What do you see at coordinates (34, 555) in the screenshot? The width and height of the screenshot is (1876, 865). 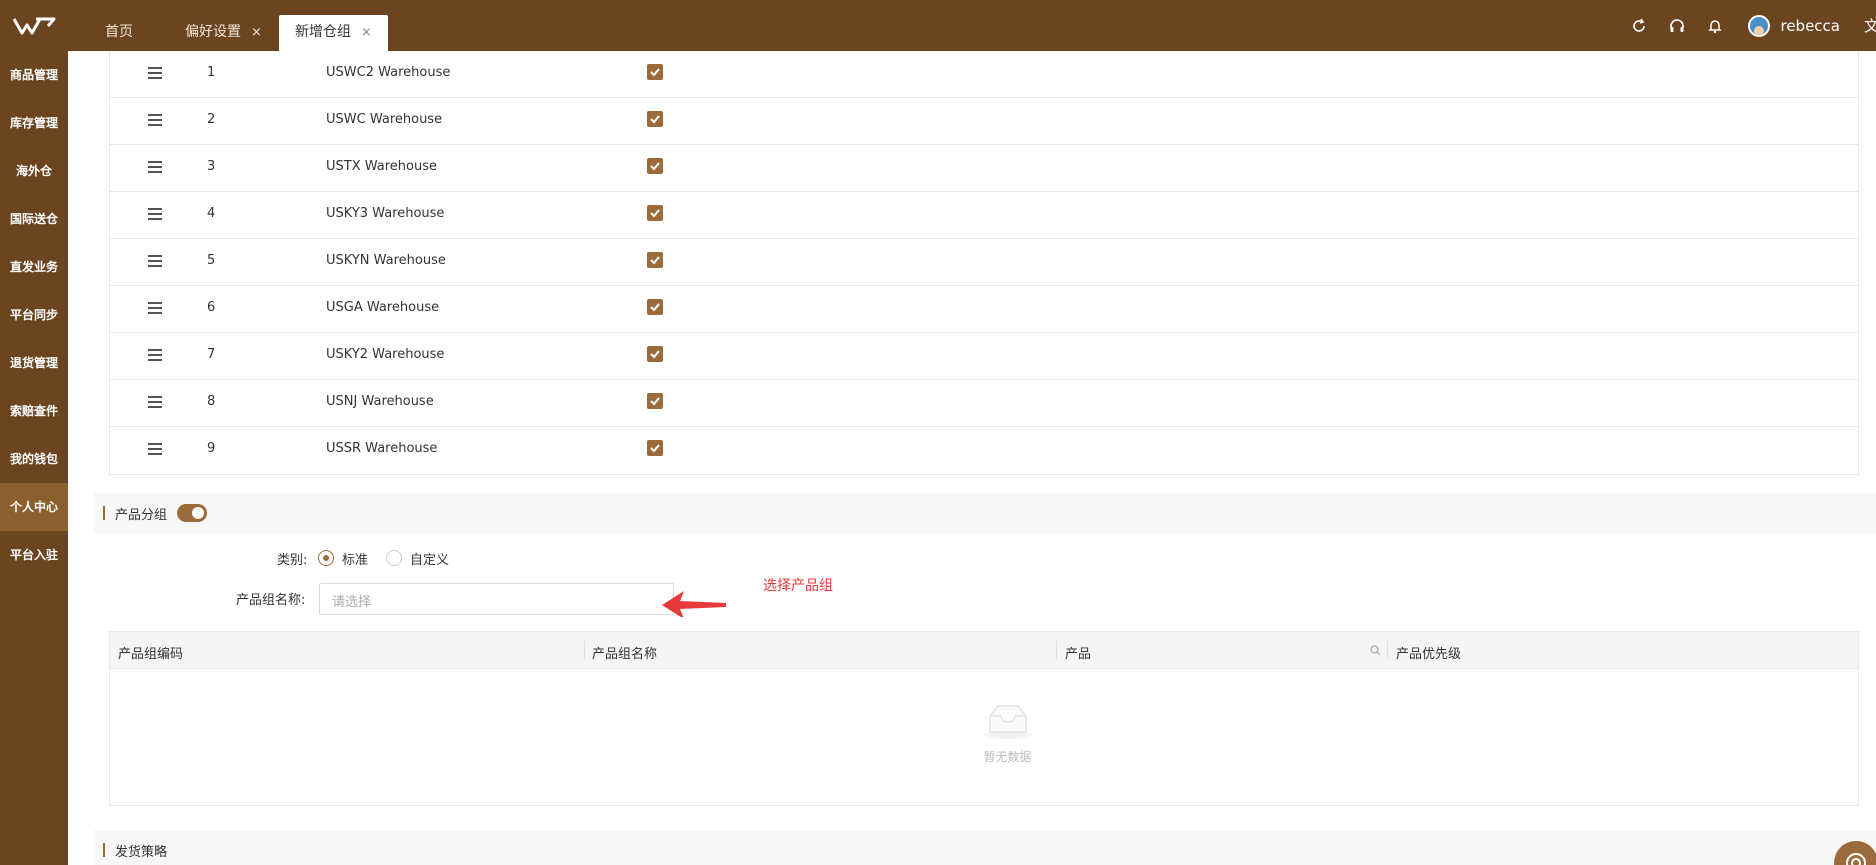 I see `sidebar-item-platform-onboarding: 平台入驻` at bounding box center [34, 555].